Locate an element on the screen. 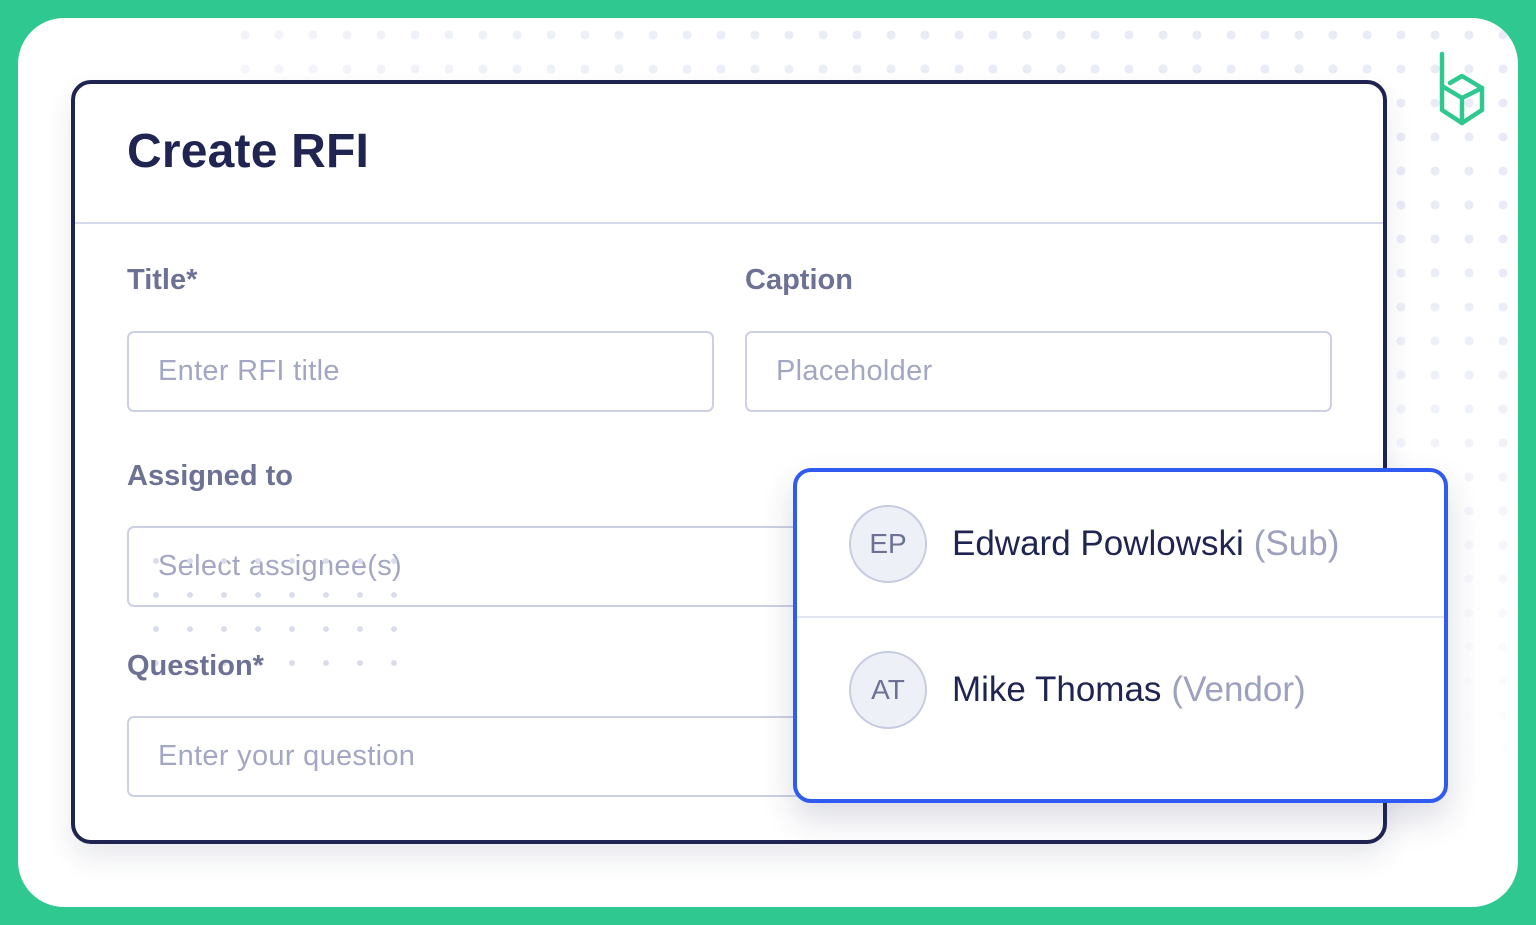  assignee-role: (Vendor) is located at coordinates (1238, 689).